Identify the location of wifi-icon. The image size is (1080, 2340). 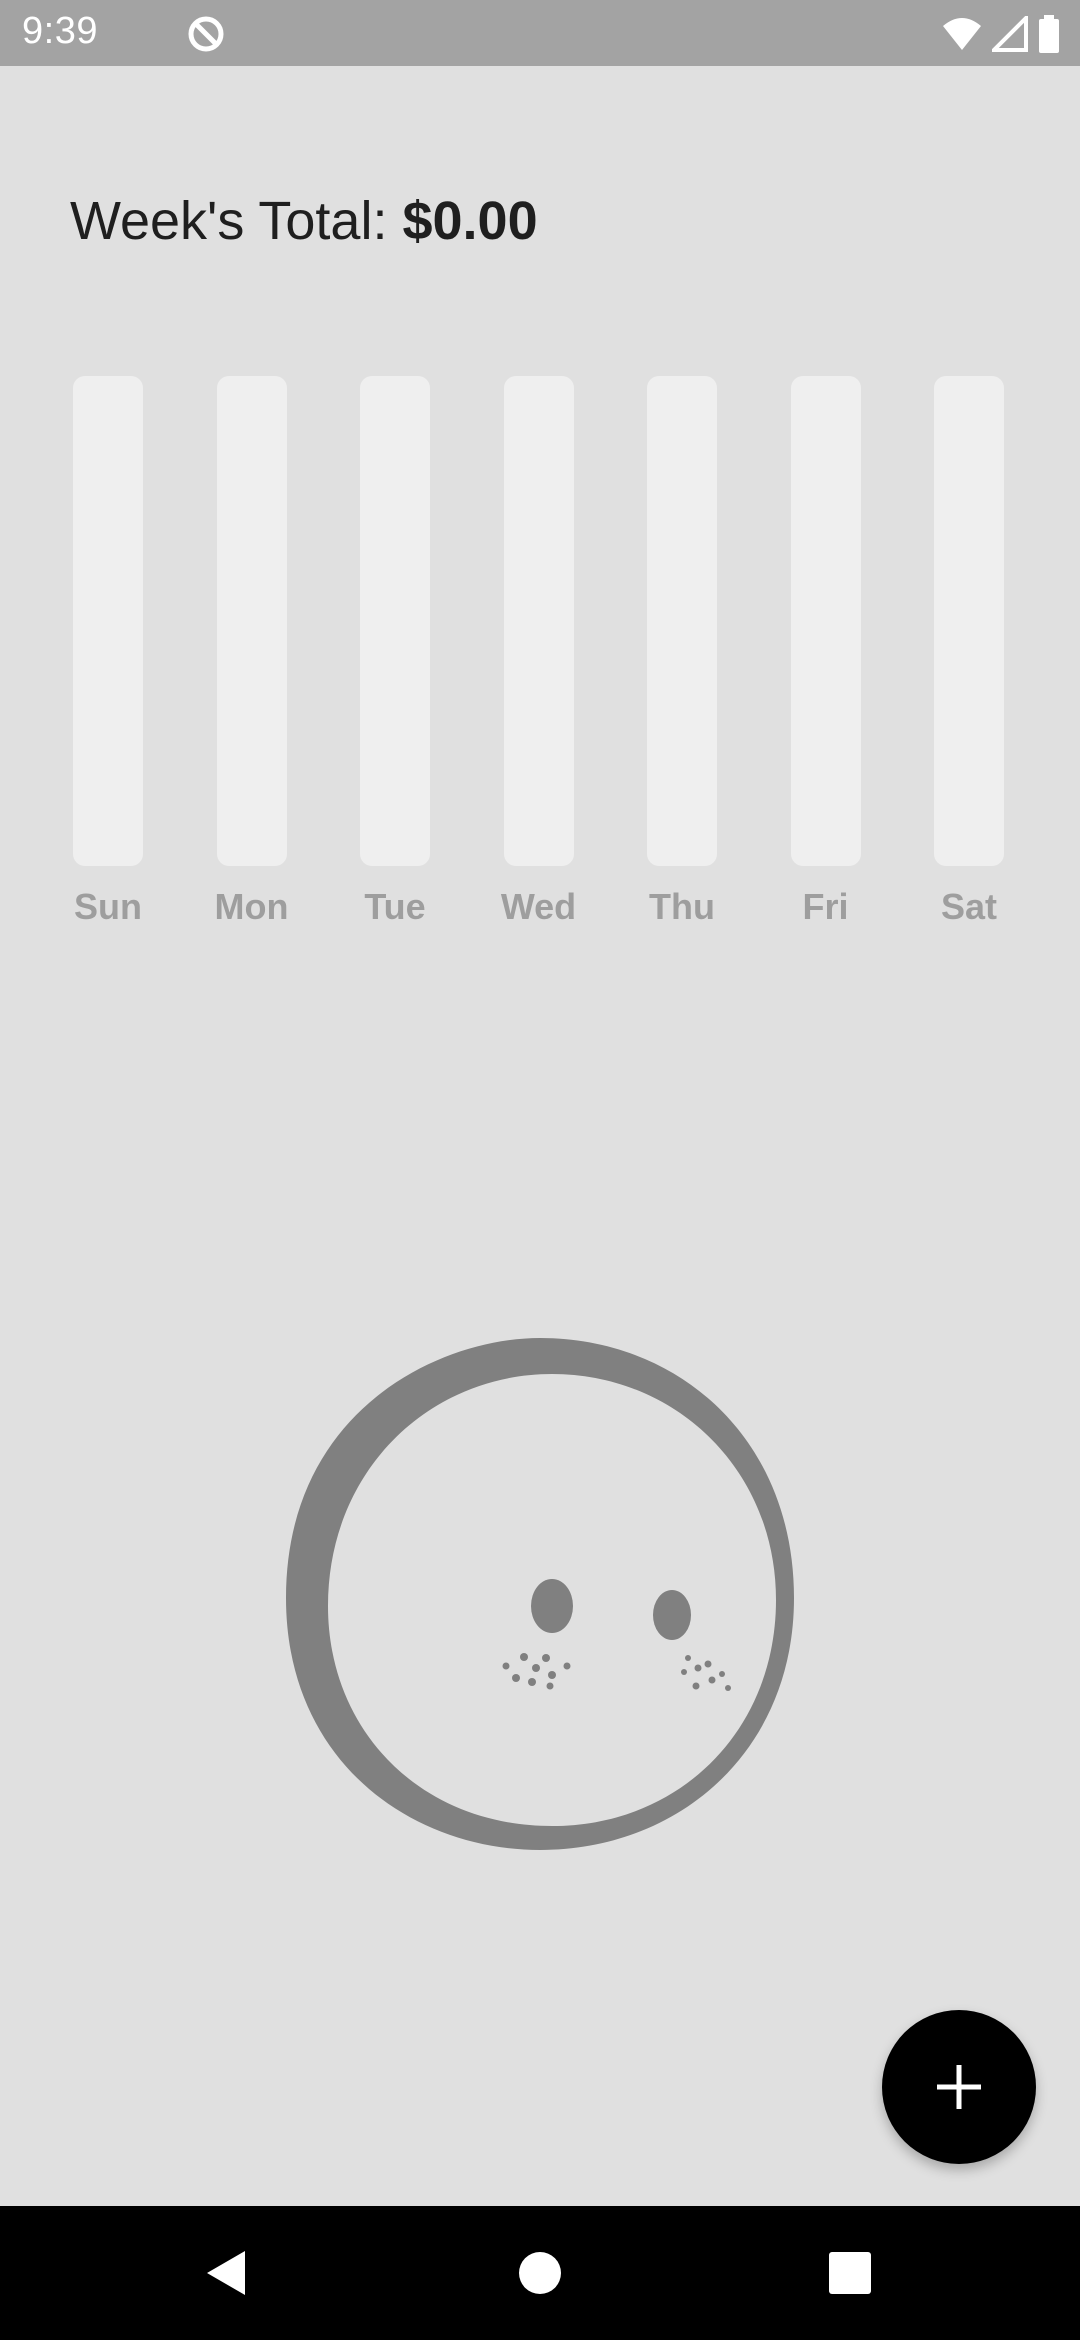
(962, 34).